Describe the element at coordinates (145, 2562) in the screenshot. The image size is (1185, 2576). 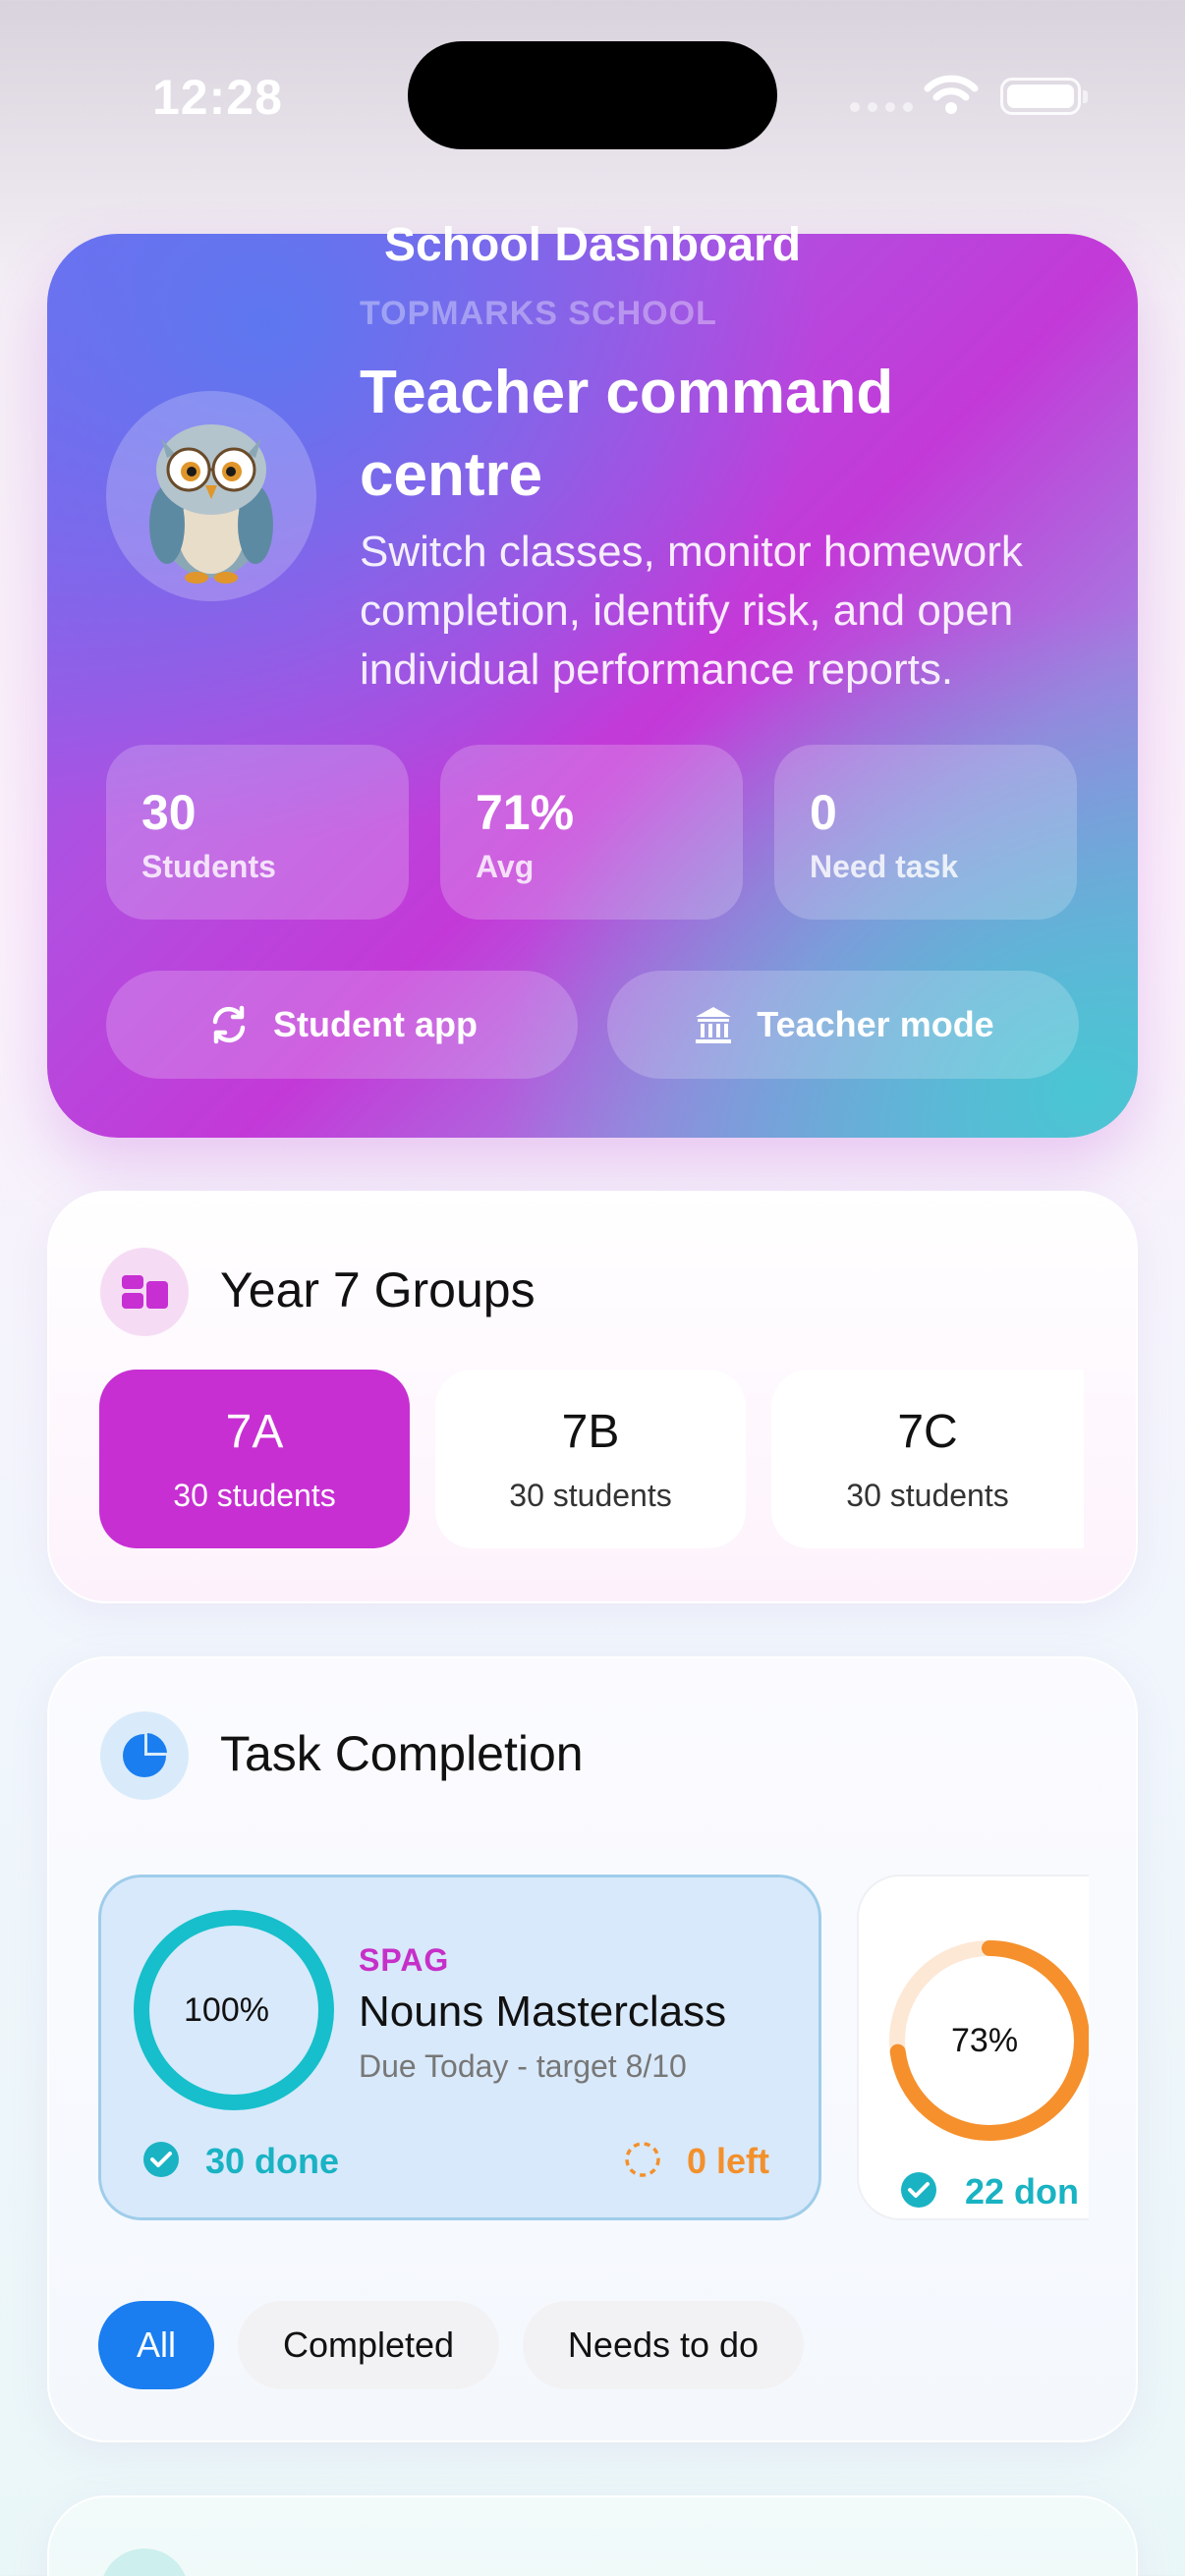
I see `section-icon` at that location.